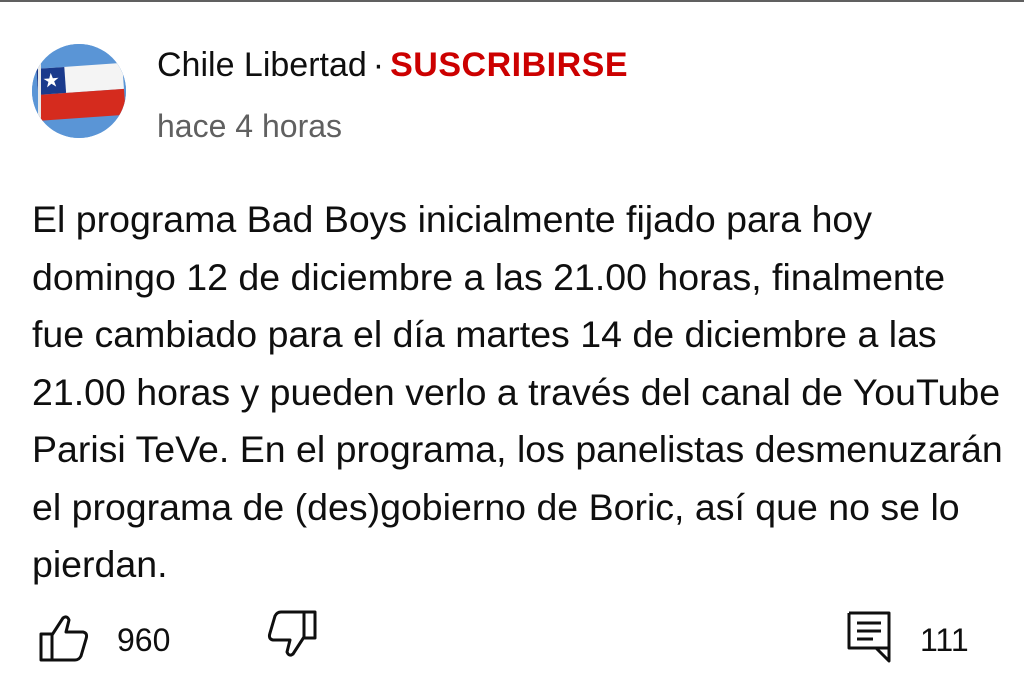  Describe the element at coordinates (869, 639) in the screenshot. I see `comment-icon` at that location.